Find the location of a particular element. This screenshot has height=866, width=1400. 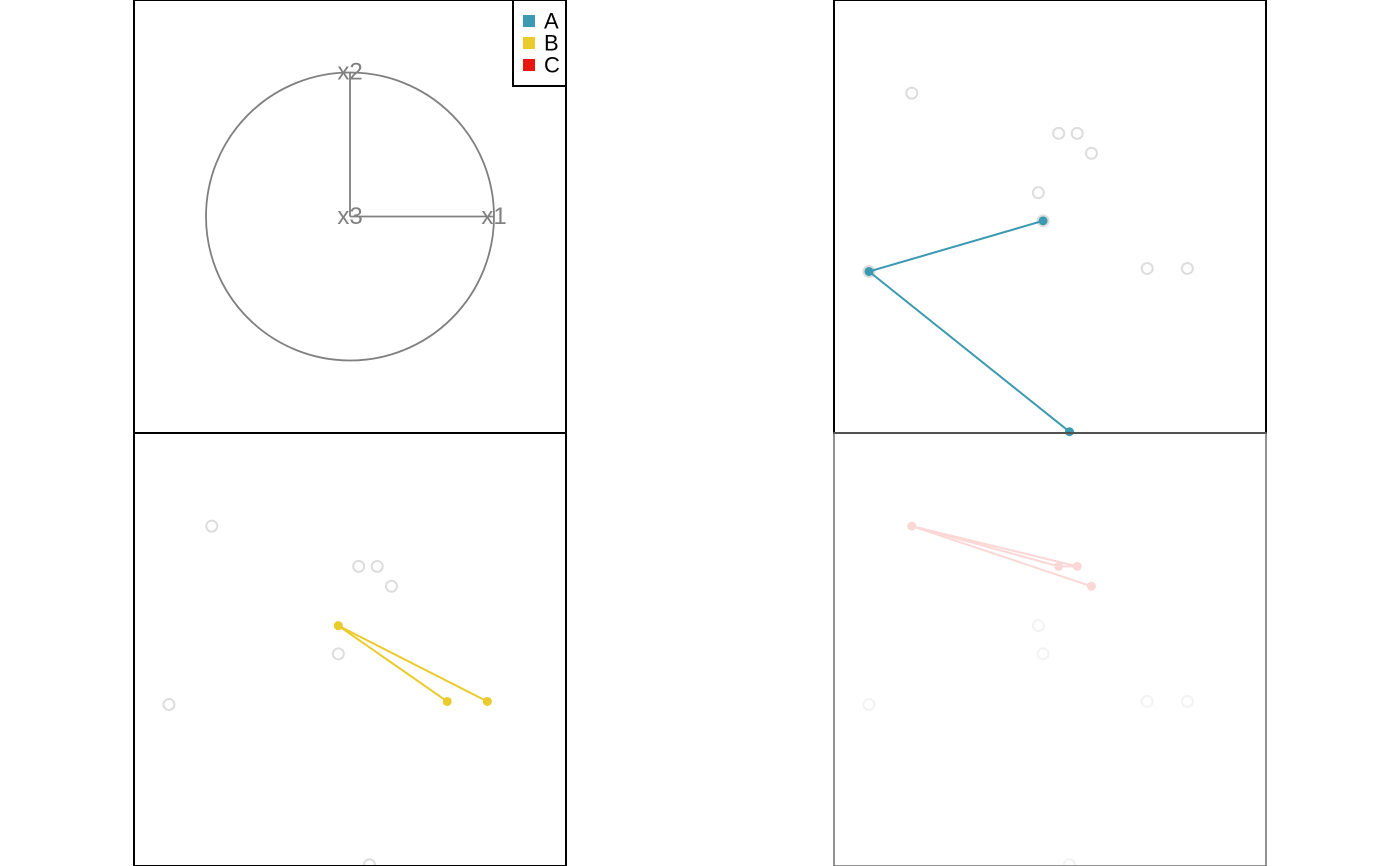

axes-layer: x1 x2 x3 is located at coordinates (356, 210).